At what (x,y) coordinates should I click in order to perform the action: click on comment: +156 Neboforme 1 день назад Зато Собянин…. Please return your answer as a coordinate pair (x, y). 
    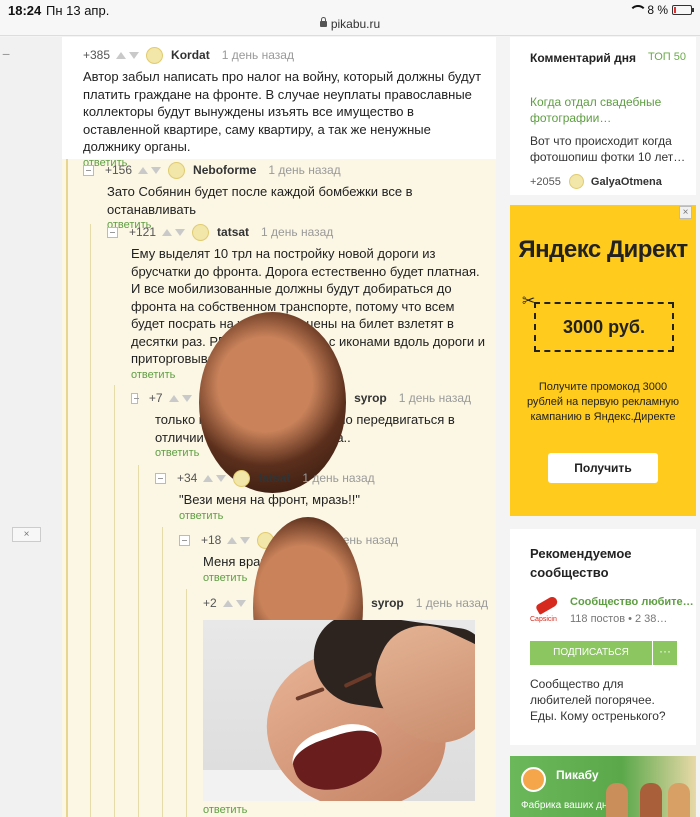
    Looking at the image, I should click on (285, 196).